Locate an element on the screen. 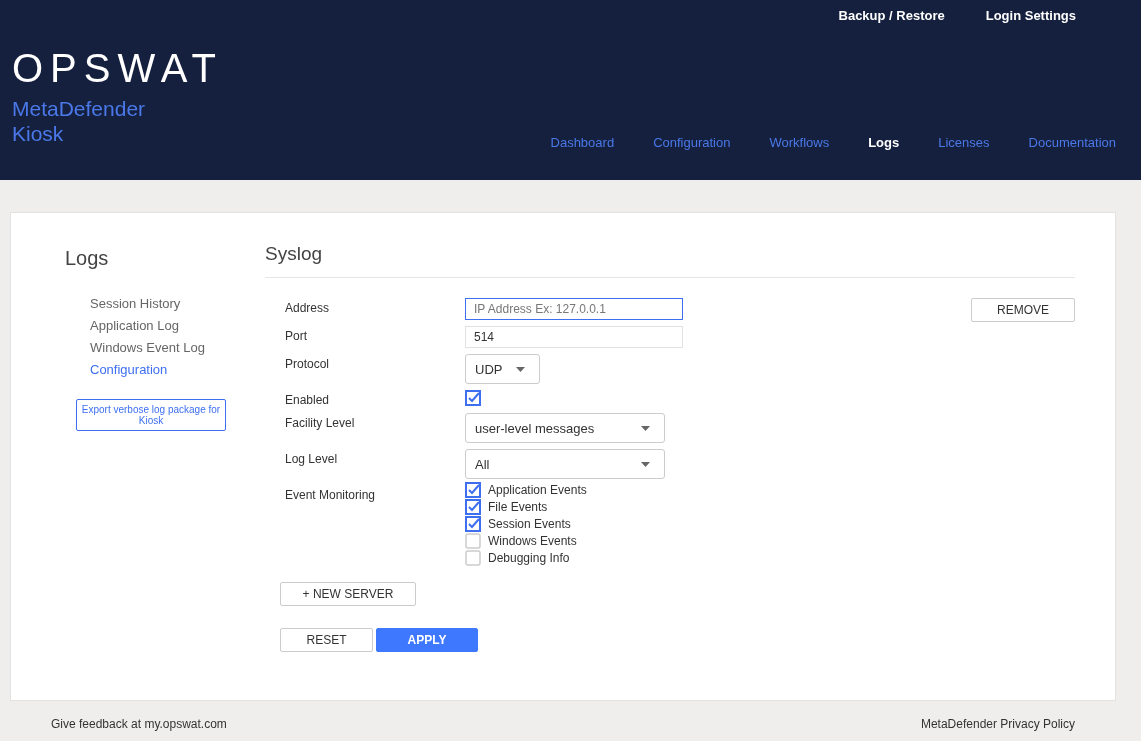  nav-tab: Configuration is located at coordinates (692, 142).